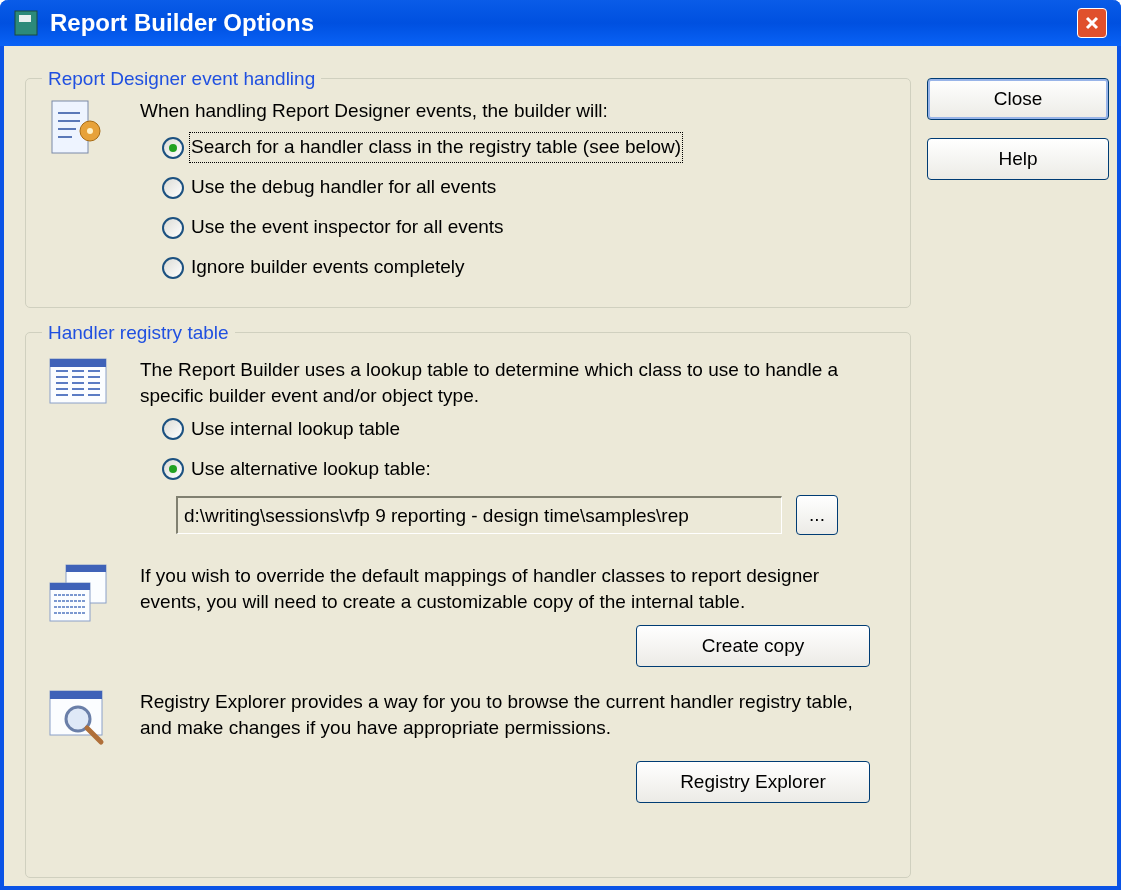 This screenshot has height=893, width=1121. I want to click on close-button, so click(1092, 23).